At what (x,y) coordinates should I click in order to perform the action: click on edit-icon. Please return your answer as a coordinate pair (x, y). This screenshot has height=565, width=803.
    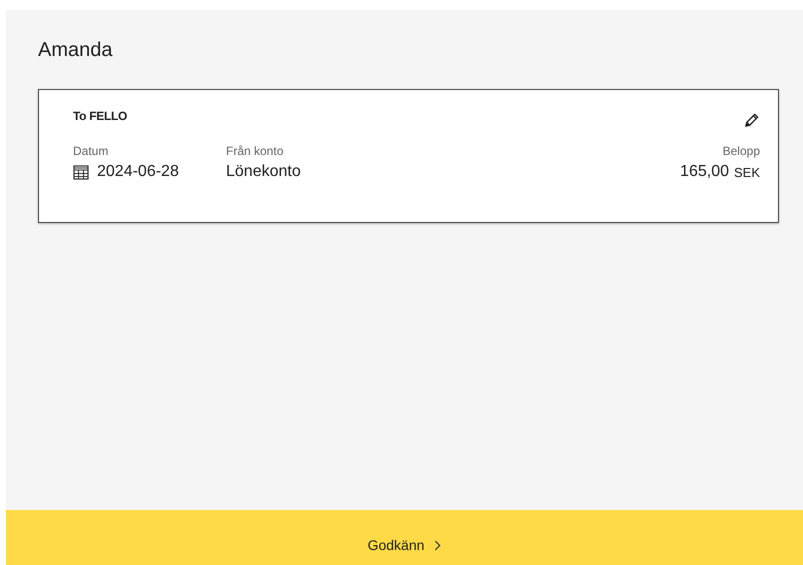
    Looking at the image, I should click on (751, 120).